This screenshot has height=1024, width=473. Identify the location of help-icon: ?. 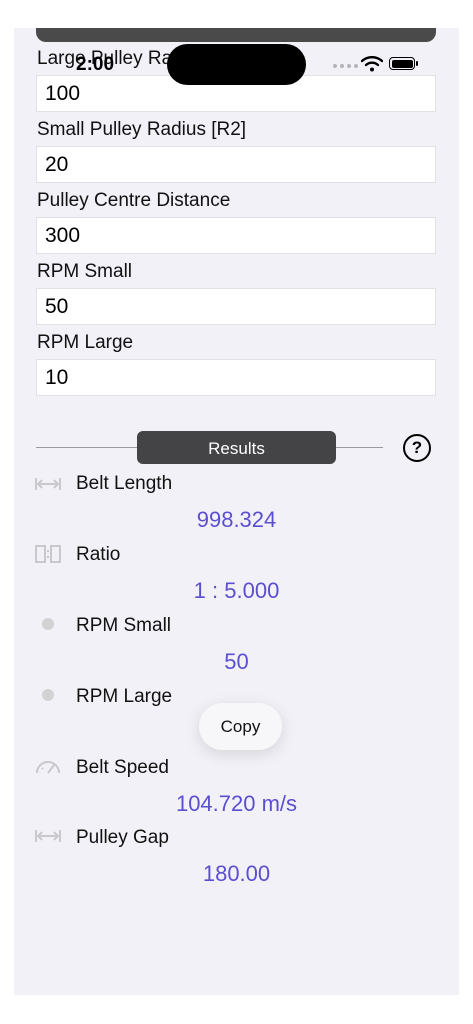
(417, 448).